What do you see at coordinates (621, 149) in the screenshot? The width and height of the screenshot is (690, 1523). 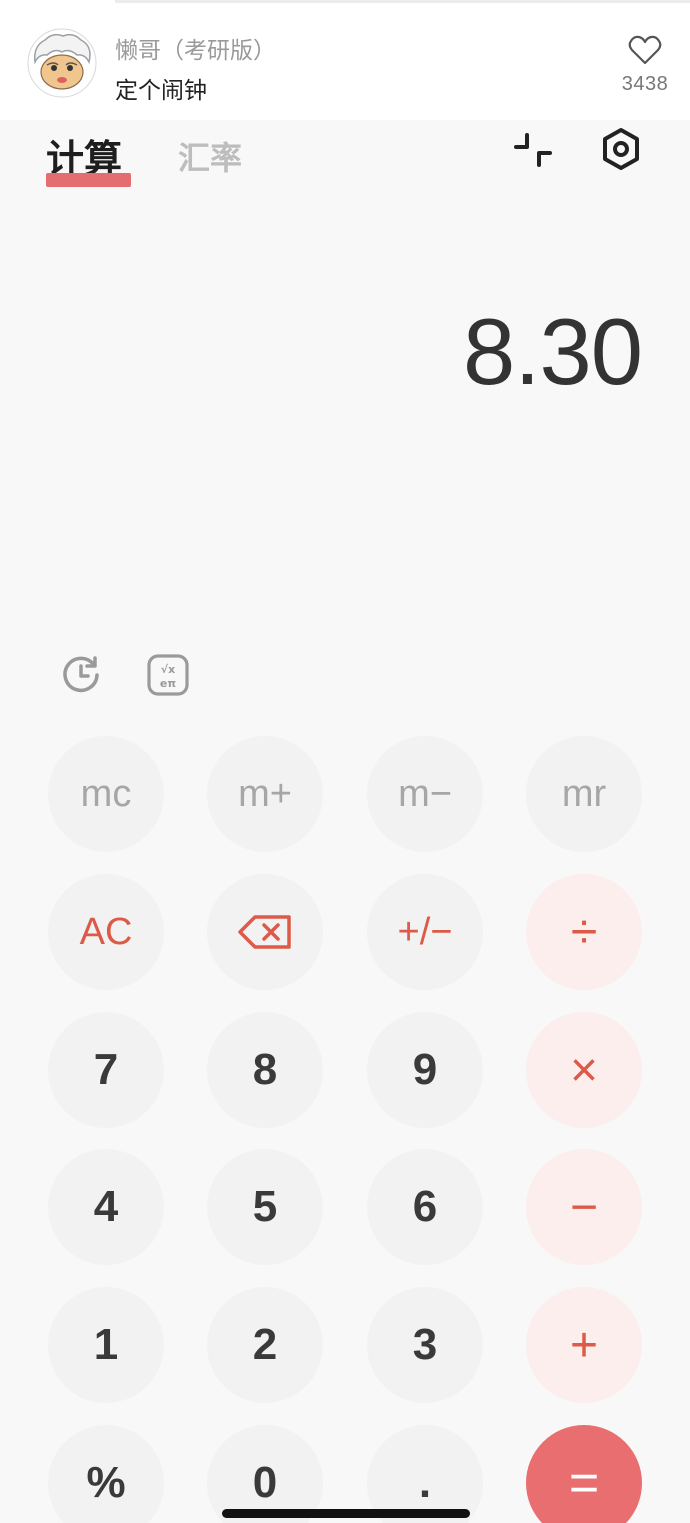 I see `settings-icon` at bounding box center [621, 149].